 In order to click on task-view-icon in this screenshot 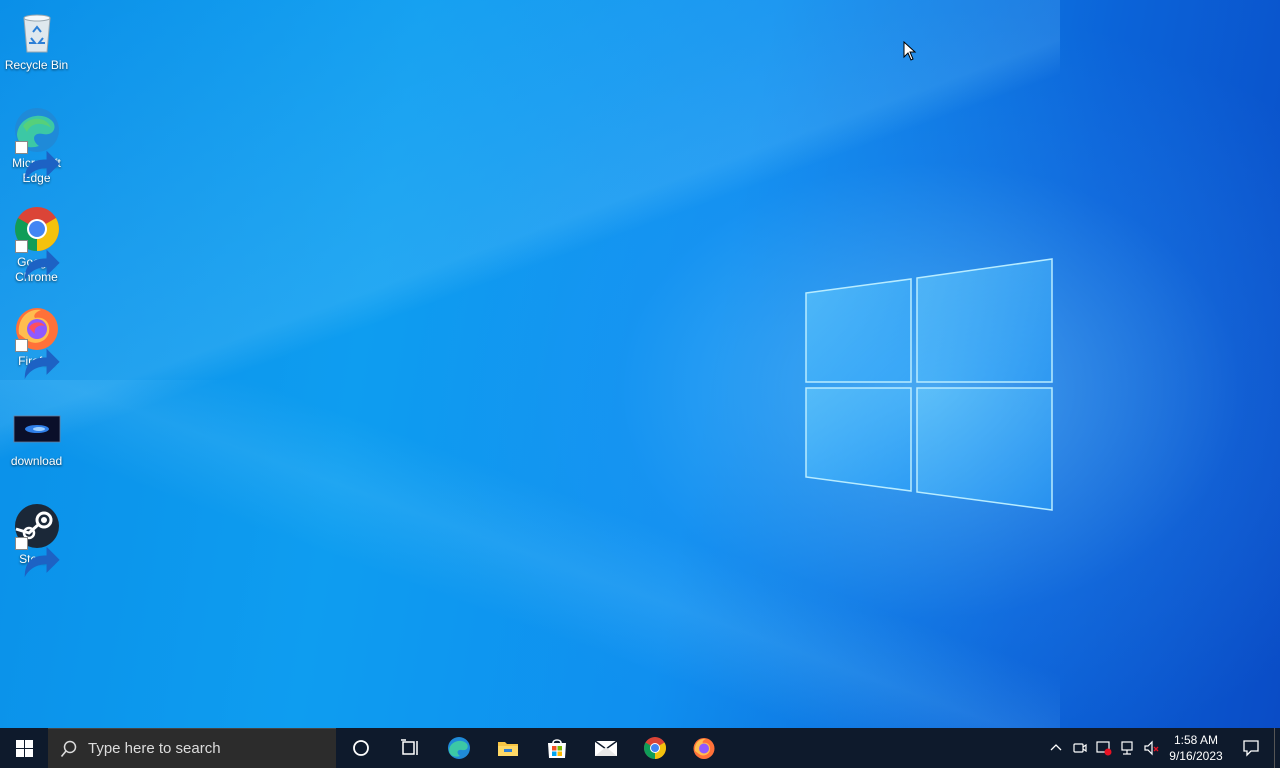, I will do `click(409, 747)`.